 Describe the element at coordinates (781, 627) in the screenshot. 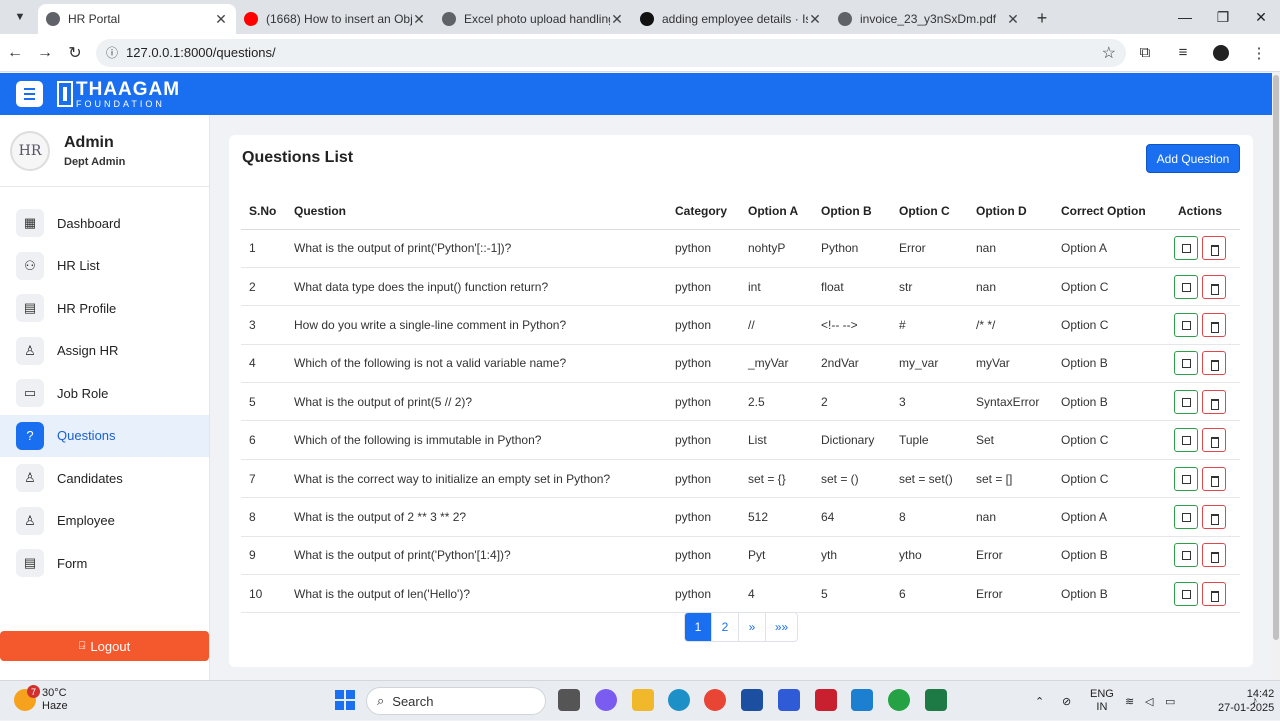

I see `page-link: »»` at that location.